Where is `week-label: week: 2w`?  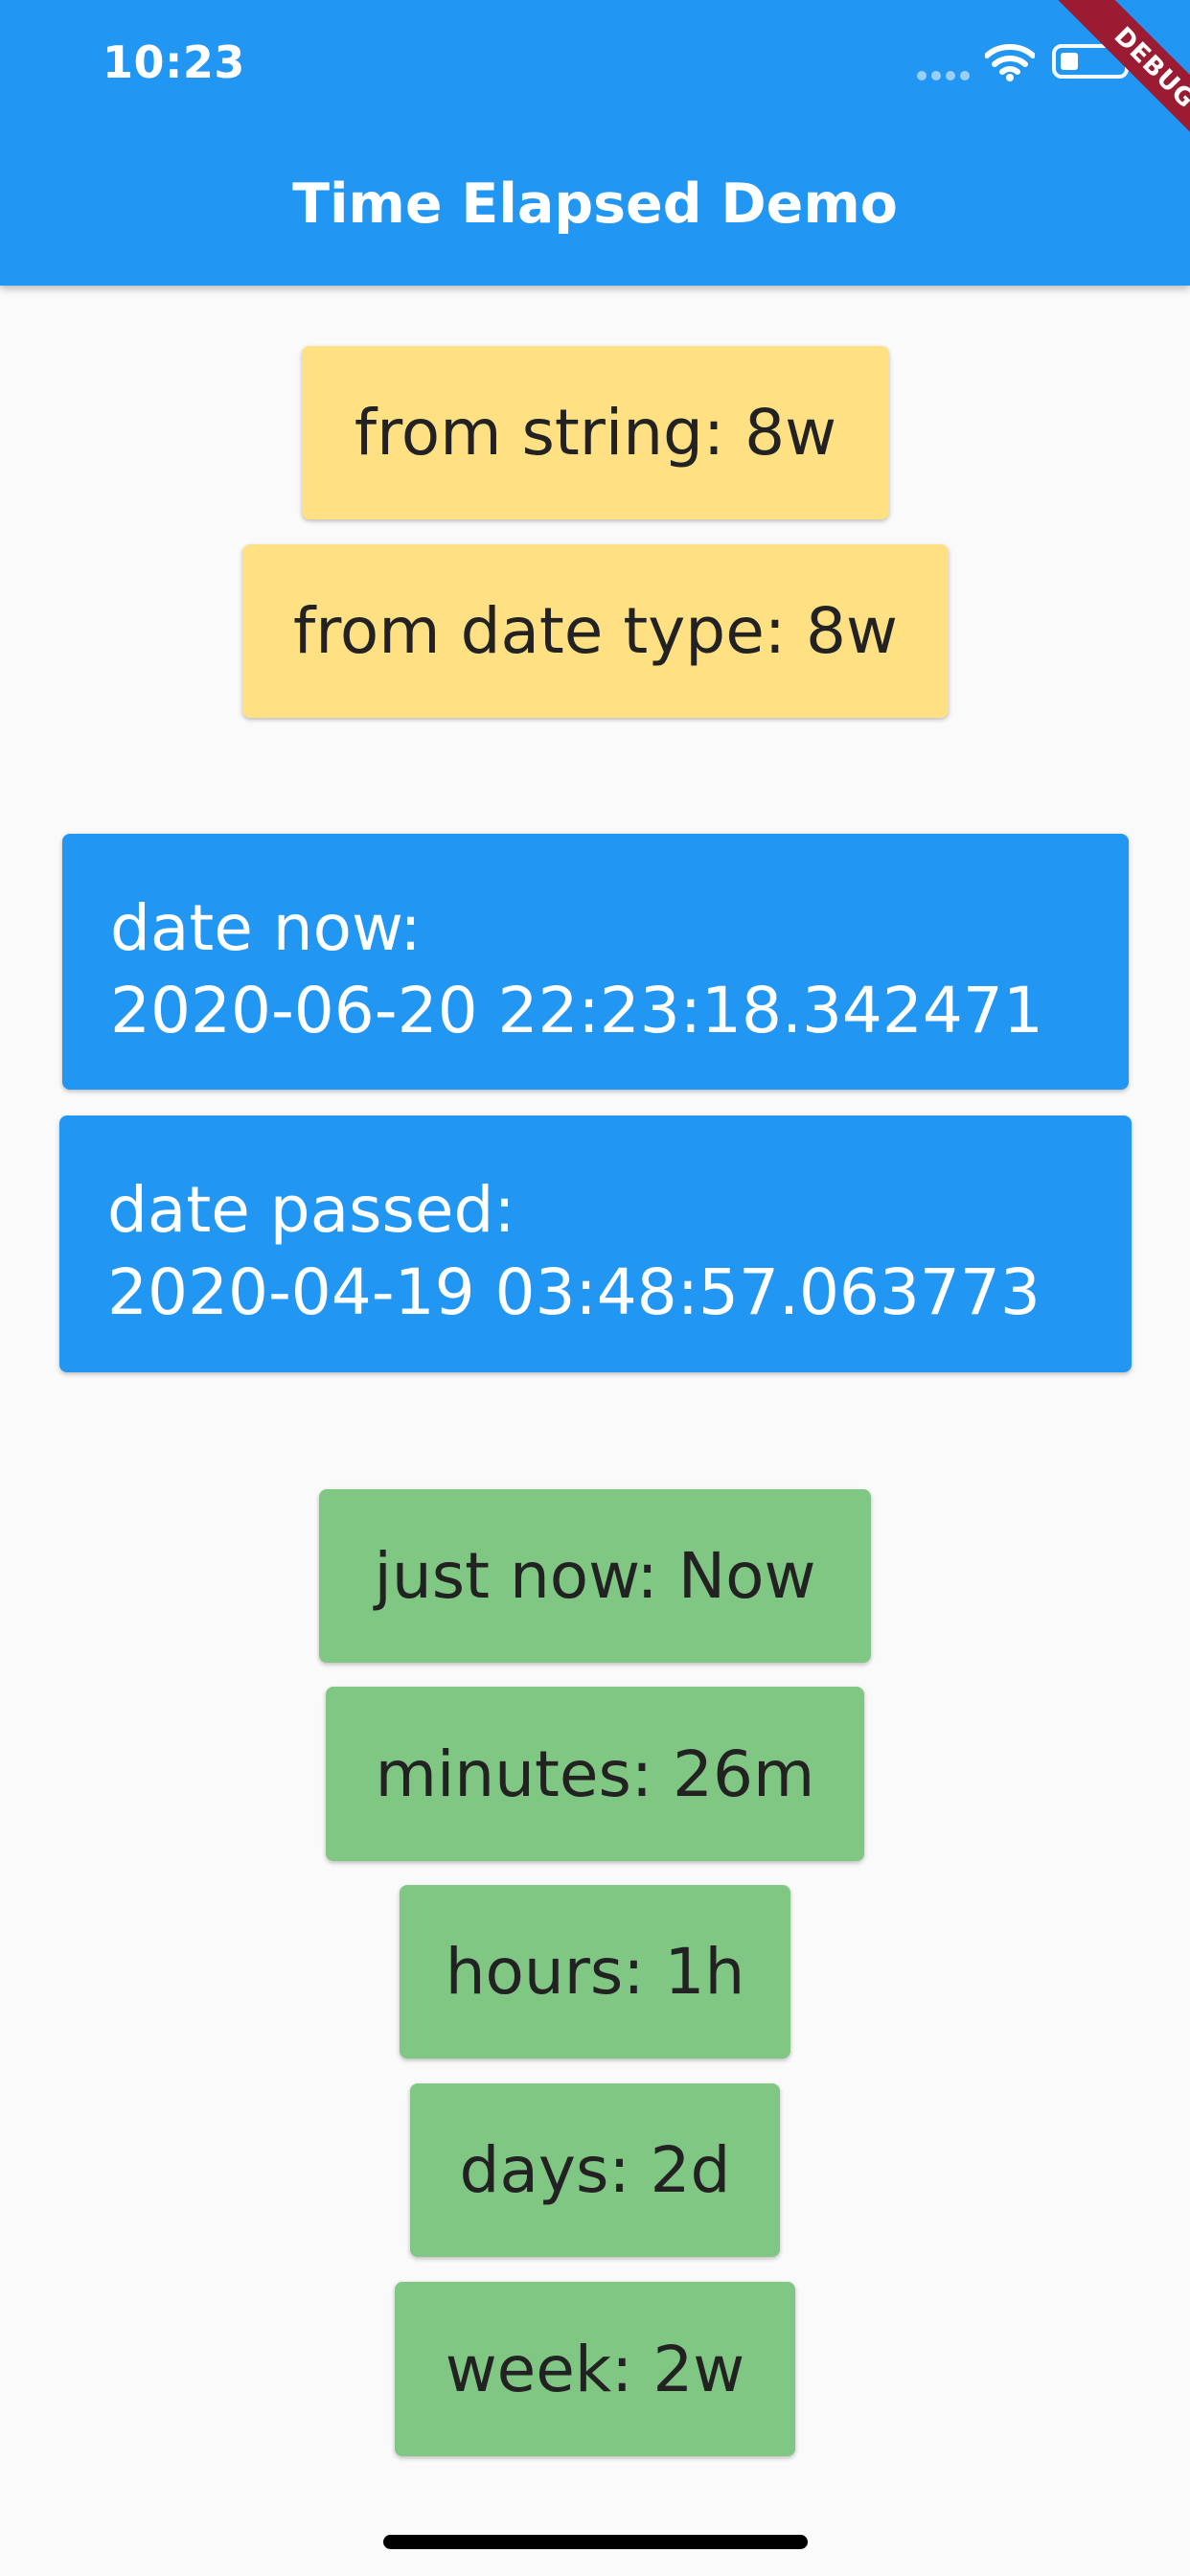
week-label: week: 2w is located at coordinates (595, 2369).